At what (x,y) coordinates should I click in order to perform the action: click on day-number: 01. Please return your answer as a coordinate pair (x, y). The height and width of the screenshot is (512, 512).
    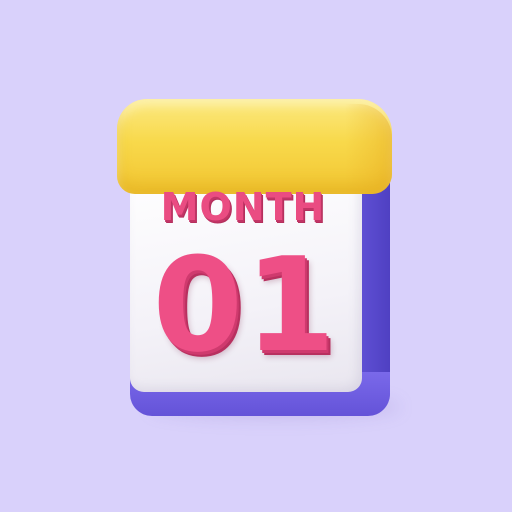
    Looking at the image, I should click on (245, 305).